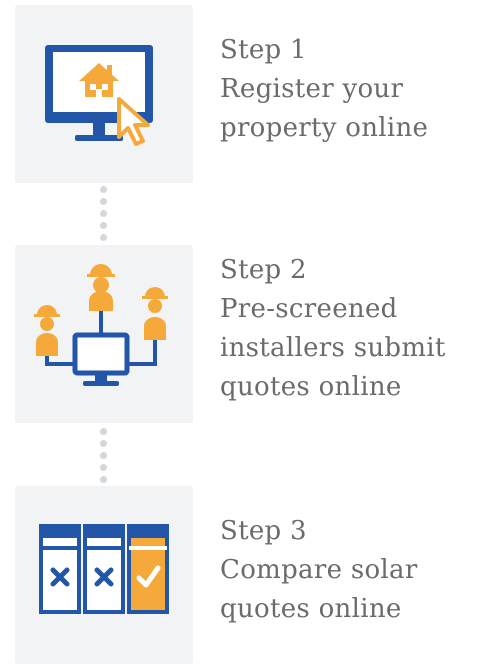 This screenshot has height=664, width=482. I want to click on step-1-title: Step 1, so click(263, 50).